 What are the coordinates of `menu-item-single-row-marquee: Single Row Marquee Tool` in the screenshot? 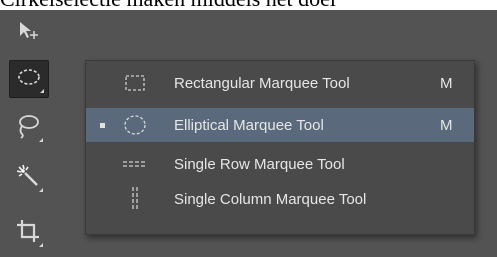 It's located at (280, 164).